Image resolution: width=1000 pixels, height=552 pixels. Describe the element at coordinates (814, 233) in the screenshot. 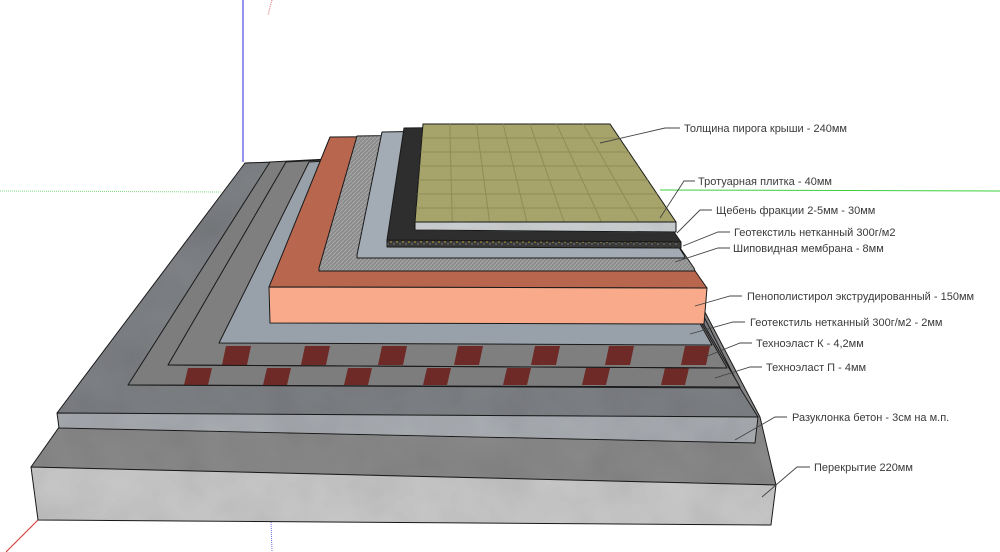

I see `label-geotextile-top: Геотекстиль нетканный 300г/м2` at that location.